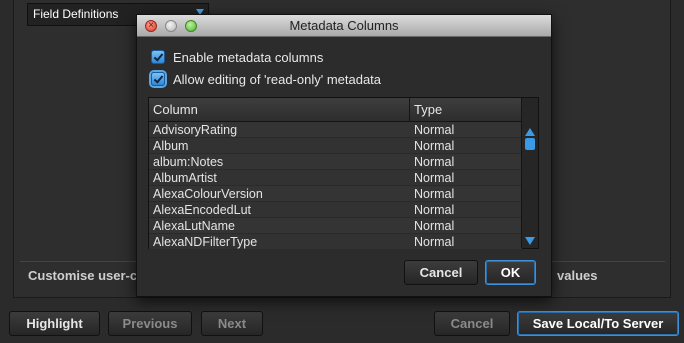 The height and width of the screenshot is (343, 684). I want to click on allow-editing-row: Allow editing of 'read-only' metadata, so click(266, 79).